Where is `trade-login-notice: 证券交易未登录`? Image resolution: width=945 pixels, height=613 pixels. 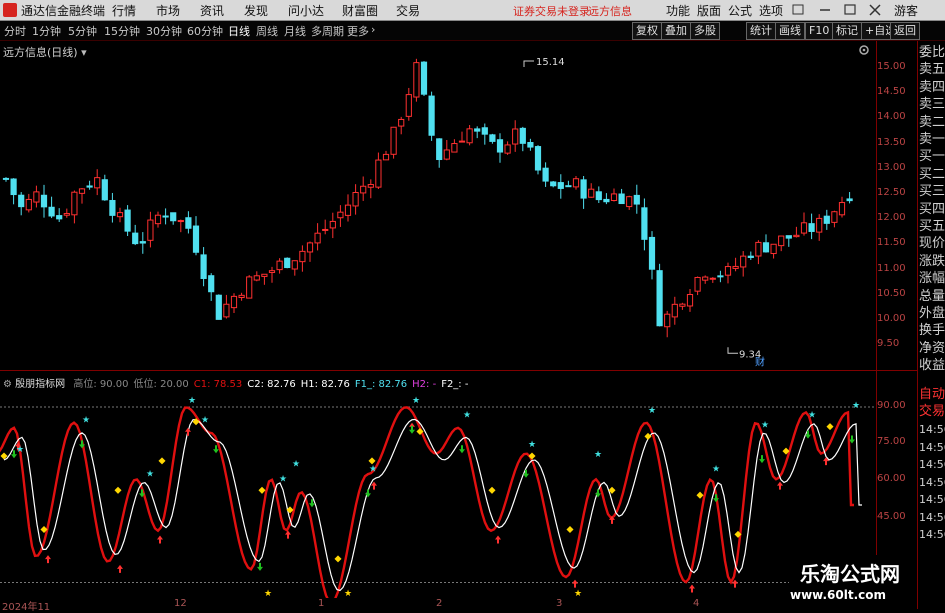
trade-login-notice: 证券交易未登录 is located at coordinates (551, 11).